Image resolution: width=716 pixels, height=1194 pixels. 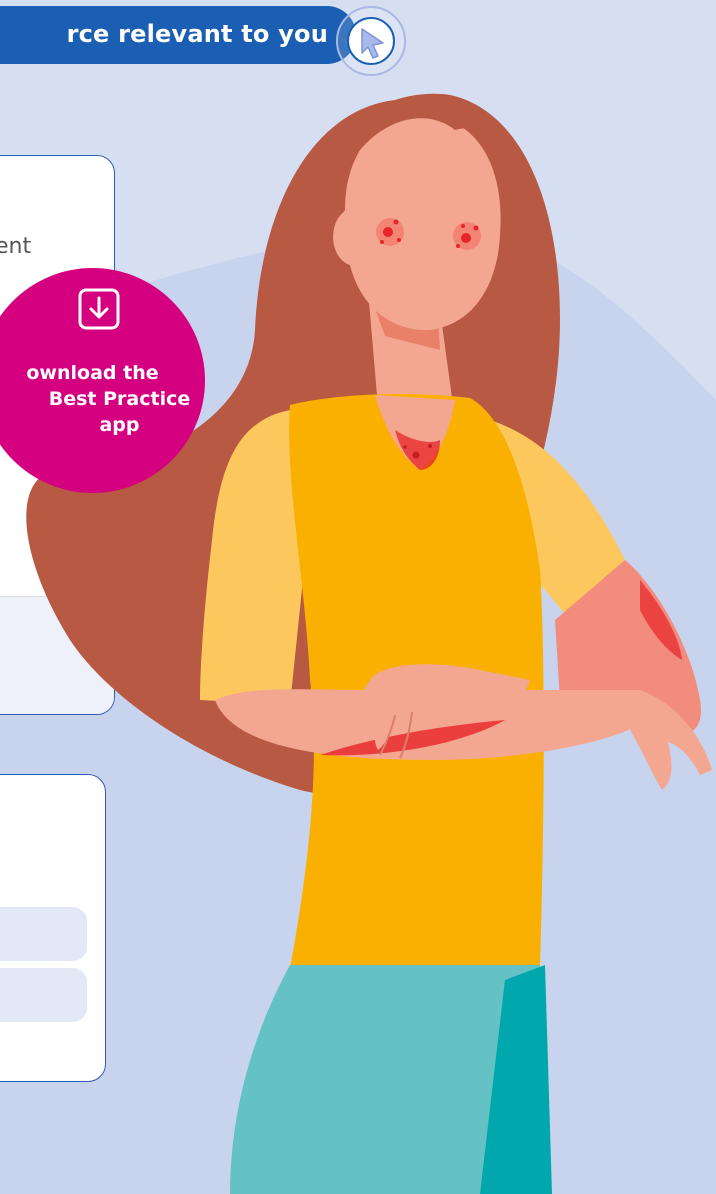 What do you see at coordinates (119, 425) in the screenshot?
I see `download-line-3: app` at bounding box center [119, 425].